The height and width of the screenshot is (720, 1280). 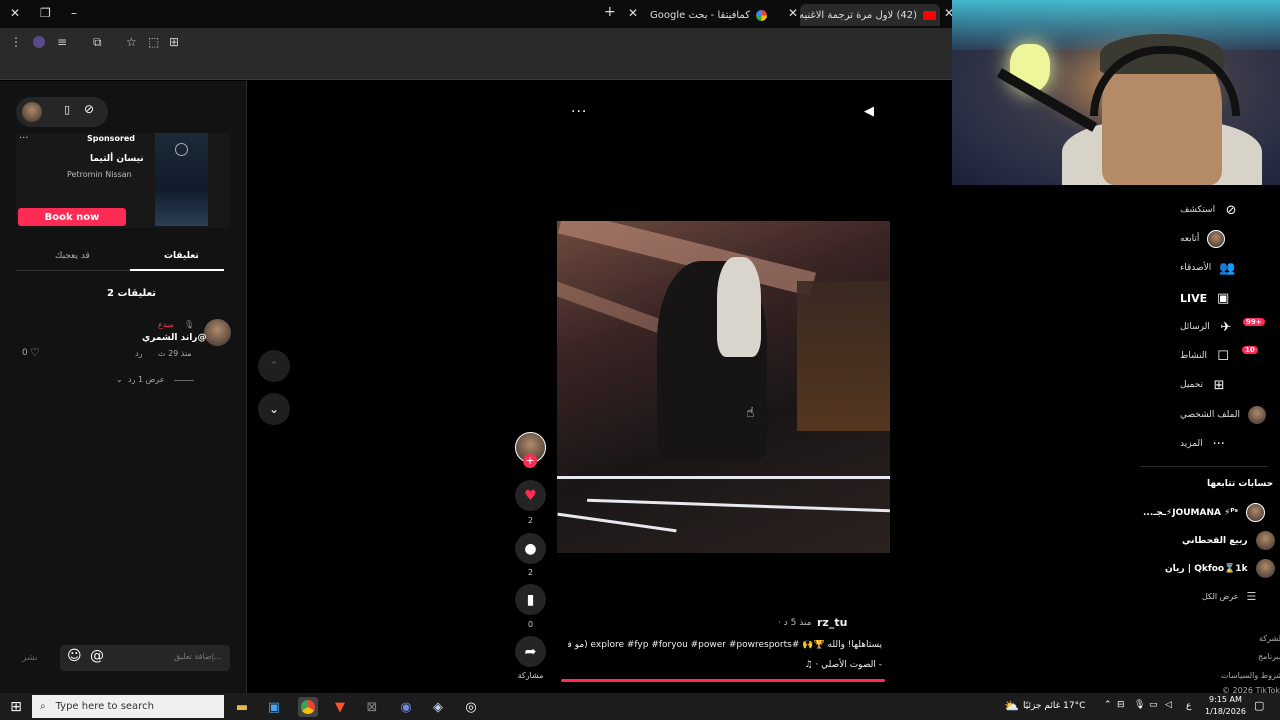 I want to click on search-icon: ⌕, so click(x=43, y=706).